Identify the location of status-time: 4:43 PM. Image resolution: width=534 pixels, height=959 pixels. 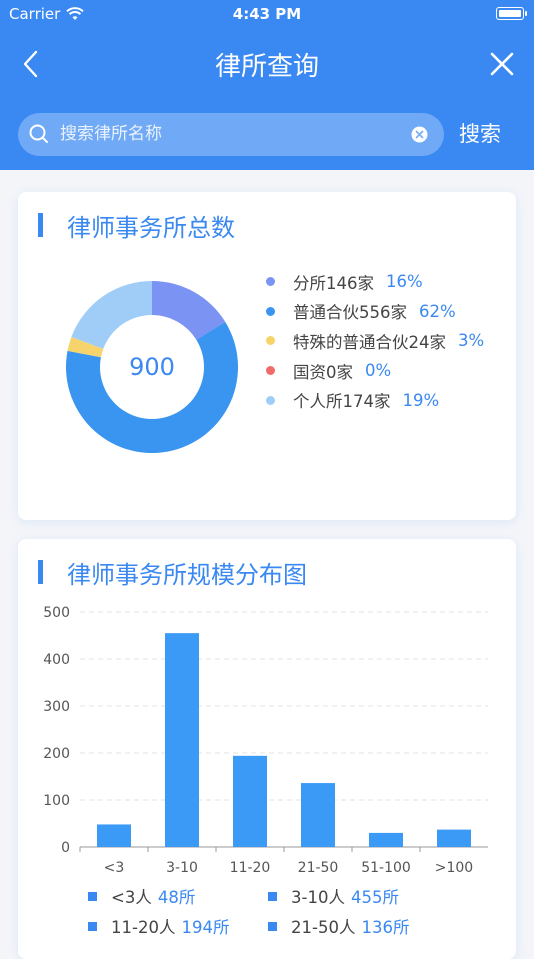
(267, 14).